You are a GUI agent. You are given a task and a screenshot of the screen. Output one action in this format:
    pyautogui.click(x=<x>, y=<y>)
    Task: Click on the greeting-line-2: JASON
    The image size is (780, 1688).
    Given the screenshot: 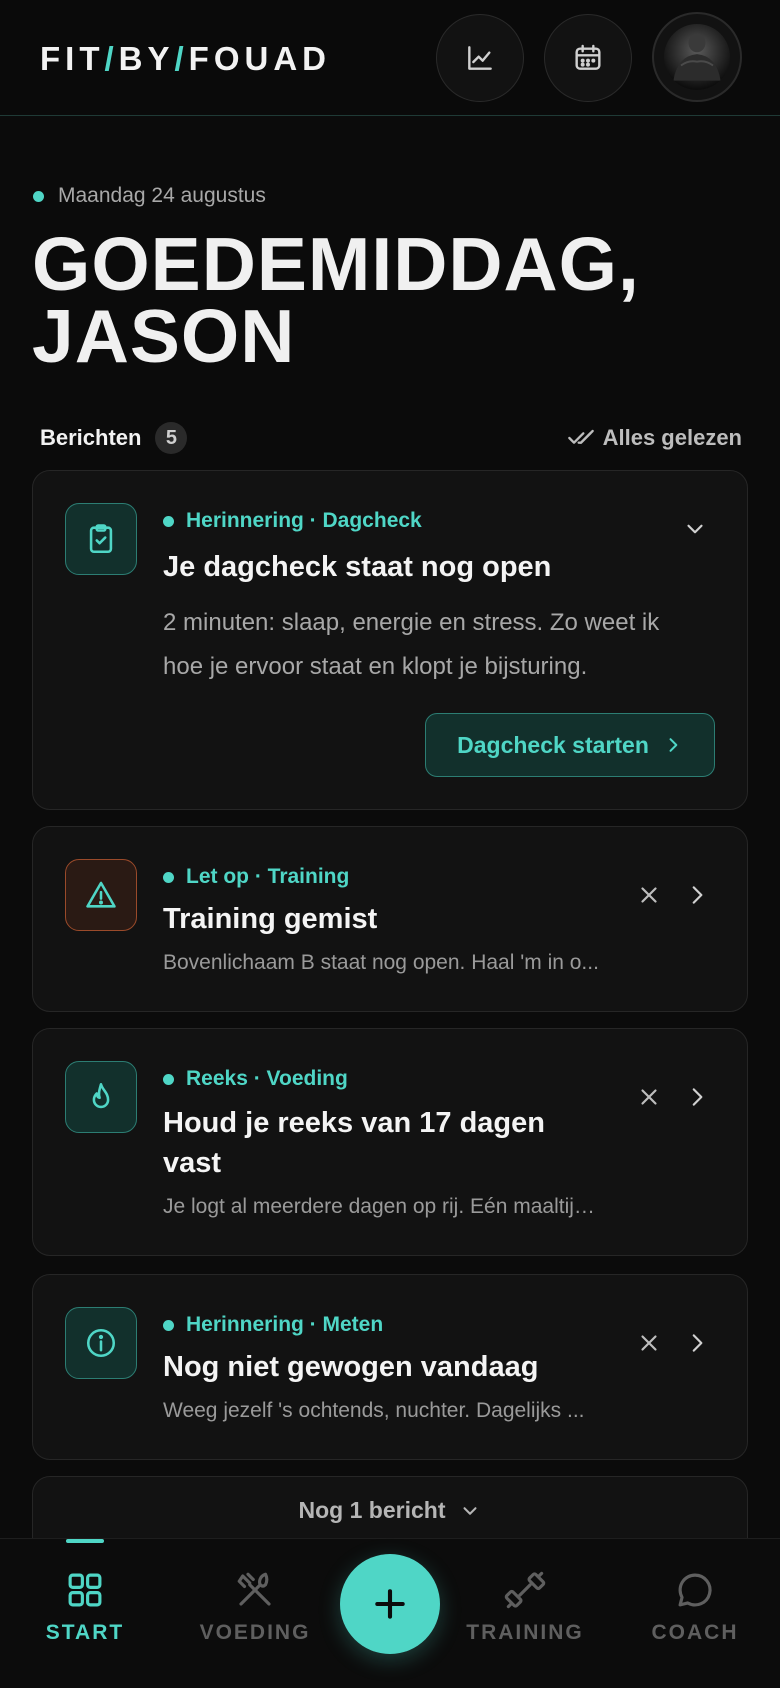 What is the action you would take?
    pyautogui.click(x=164, y=336)
    